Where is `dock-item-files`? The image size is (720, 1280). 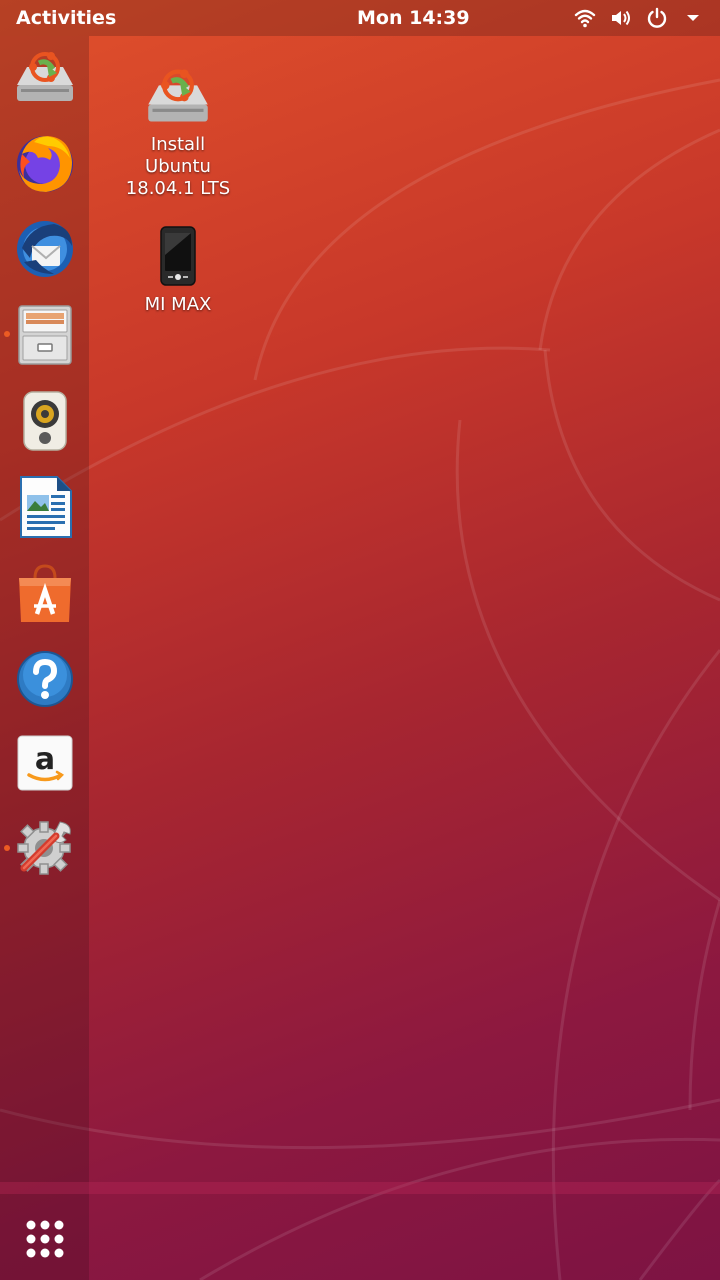 dock-item-files is located at coordinates (45, 335).